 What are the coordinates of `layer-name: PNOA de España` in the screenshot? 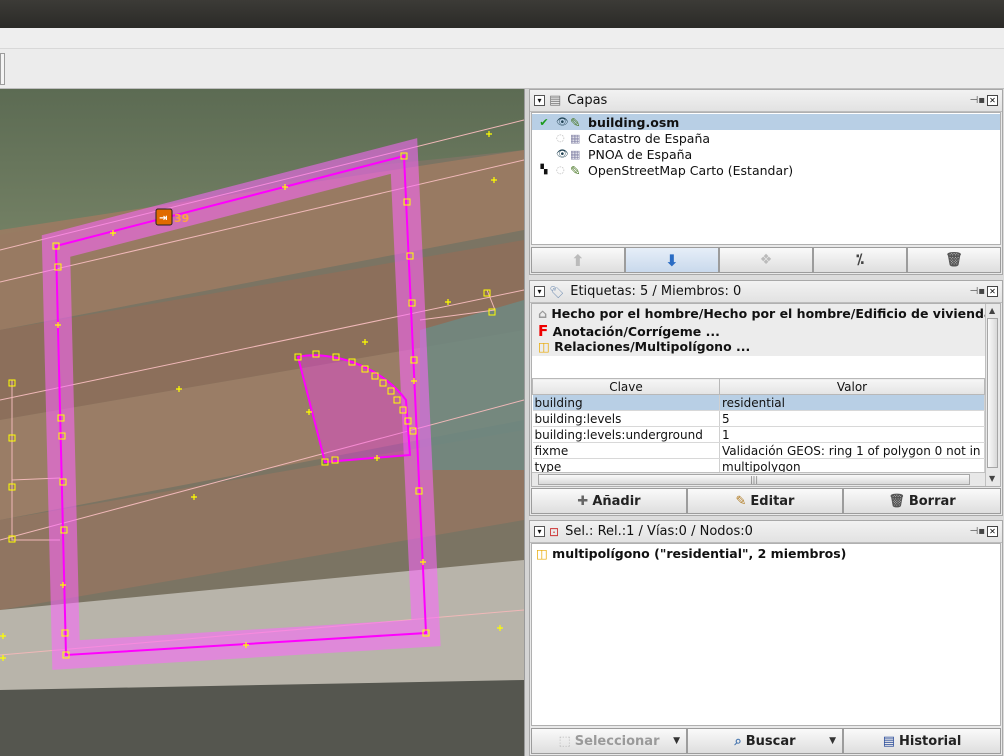 It's located at (640, 154).